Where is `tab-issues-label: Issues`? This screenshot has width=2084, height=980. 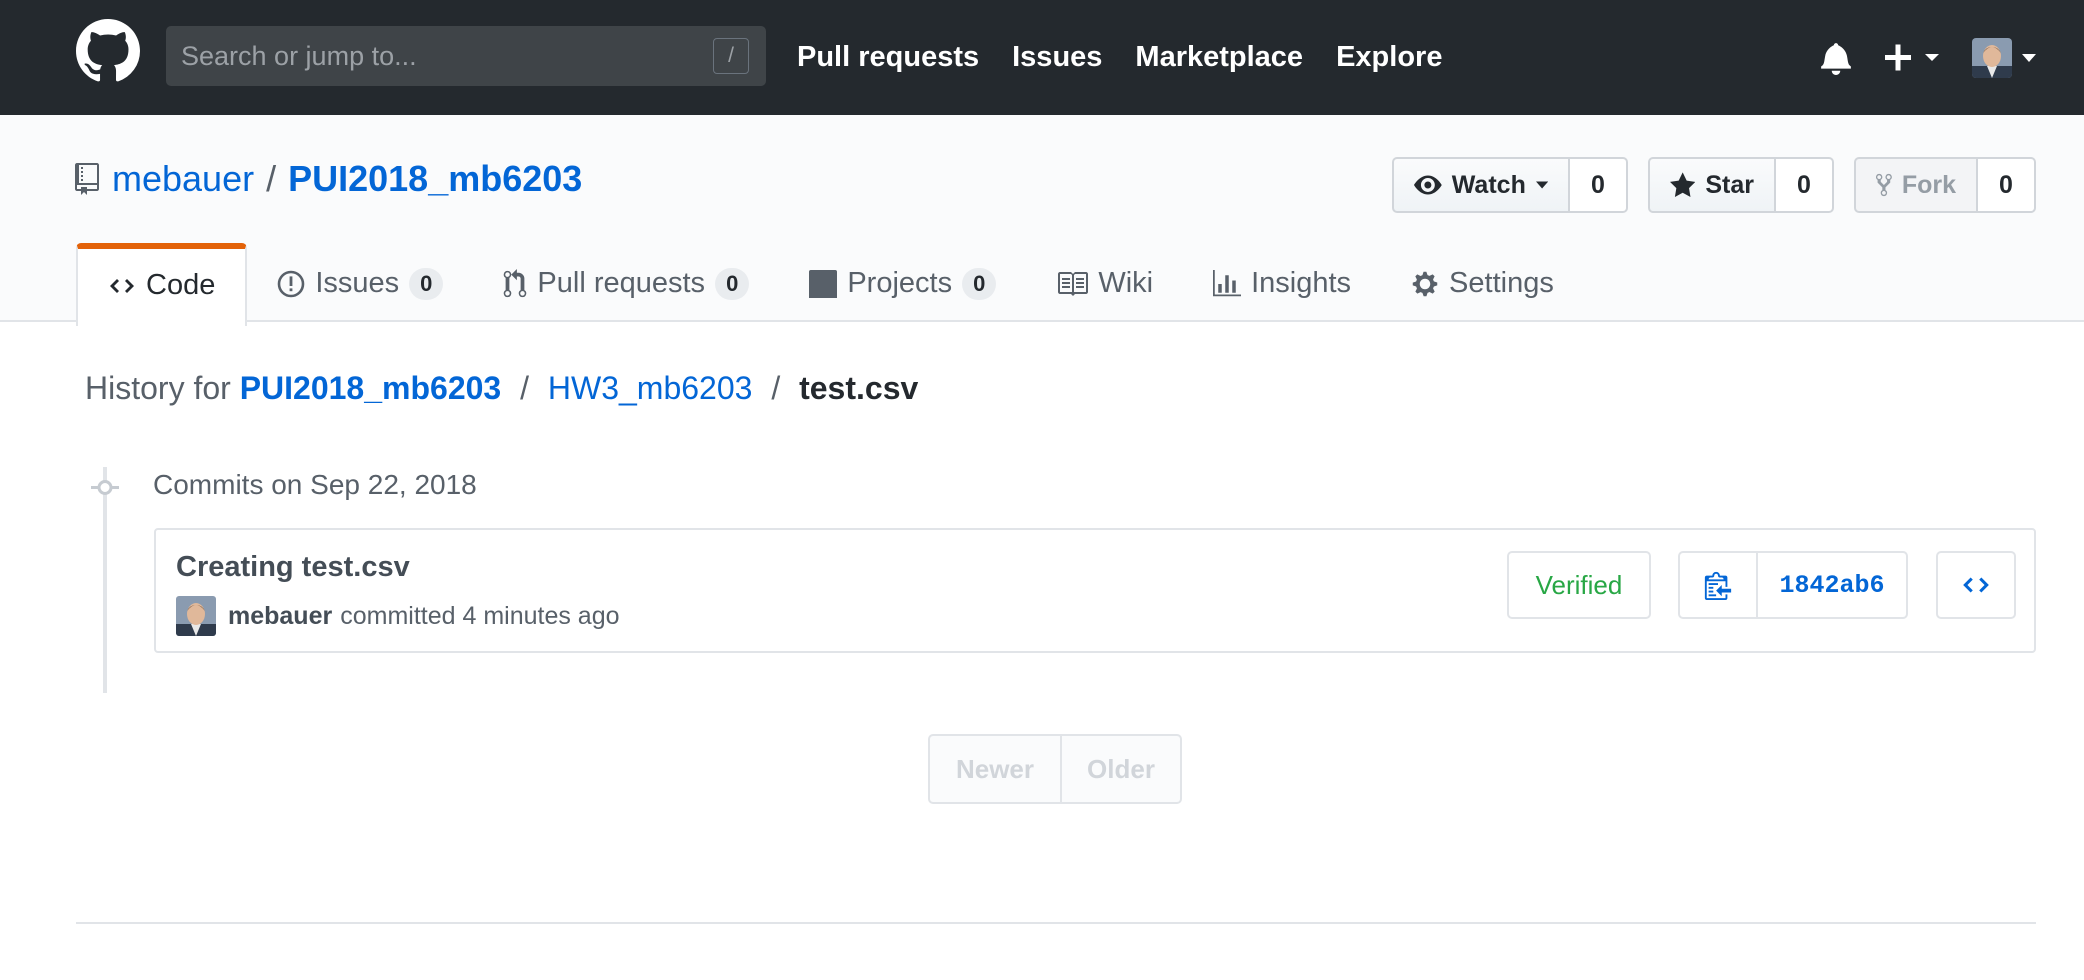
tab-issues-label: Issues is located at coordinates (357, 283).